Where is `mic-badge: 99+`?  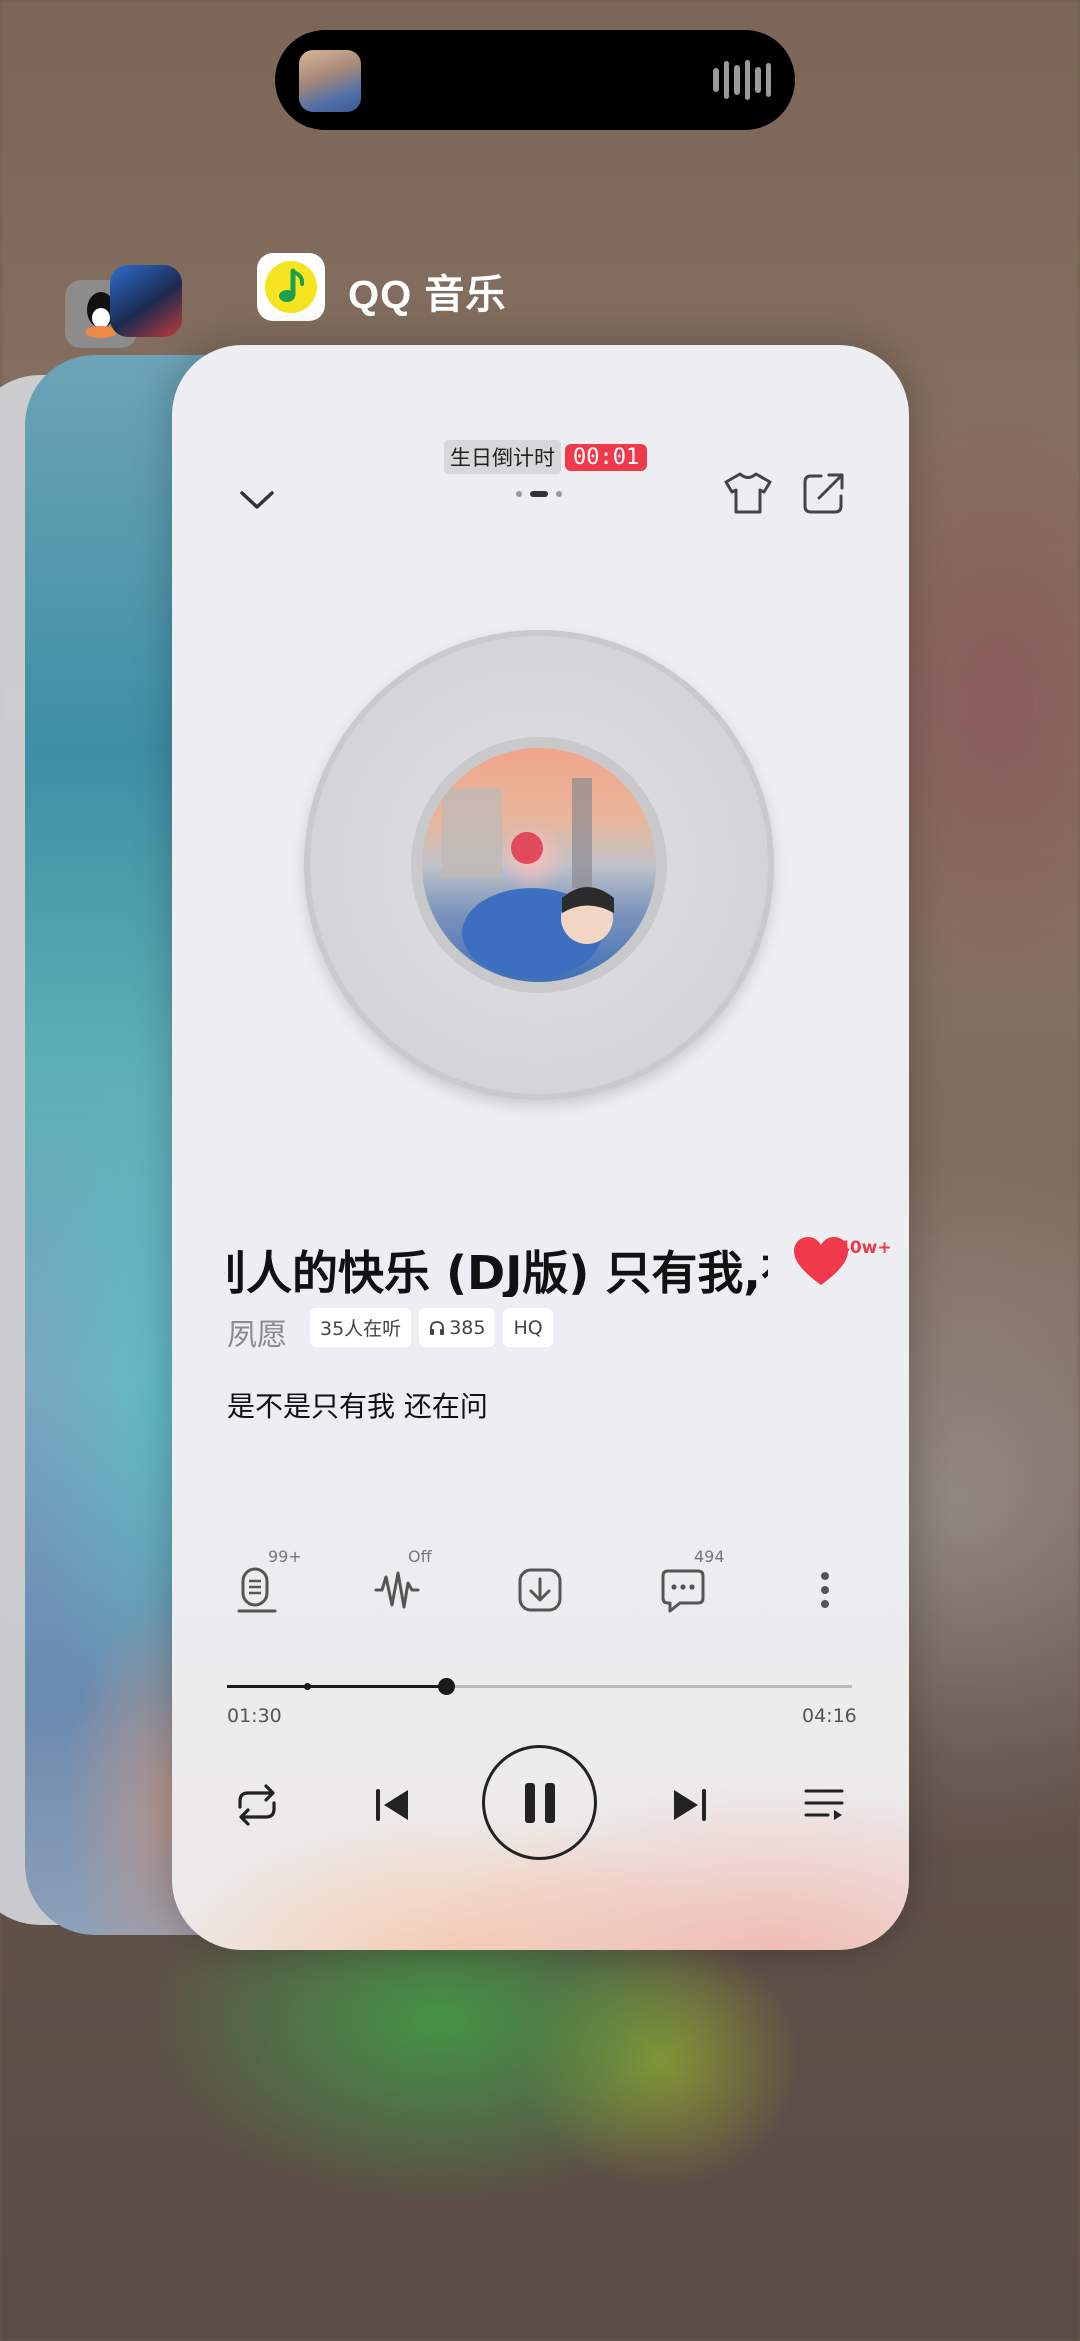
mic-badge: 99+ is located at coordinates (285, 1556).